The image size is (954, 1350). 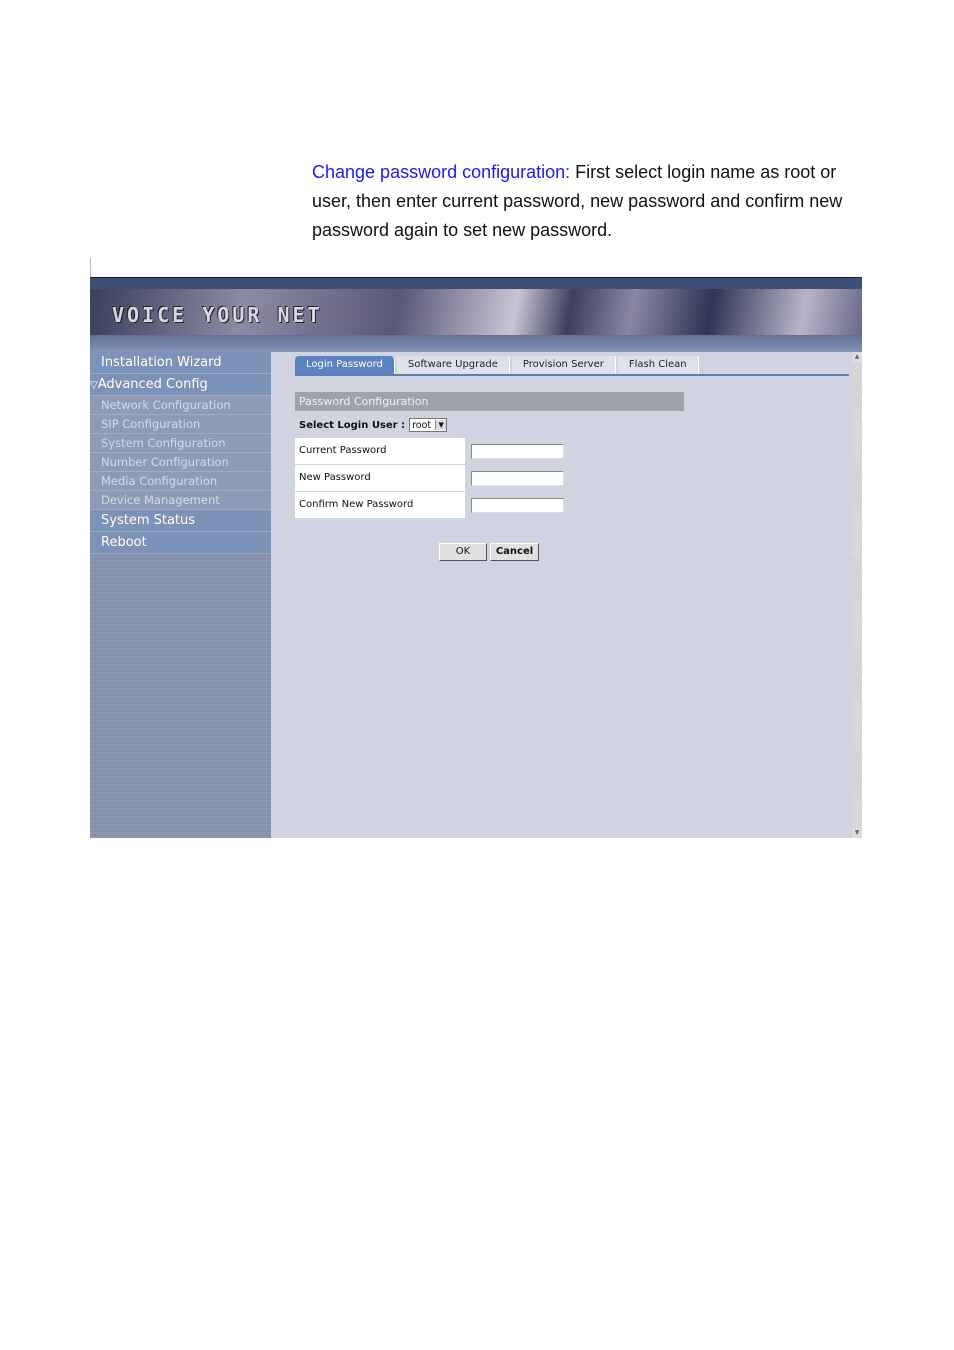 I want to click on current-password-input, so click(x=517, y=451).